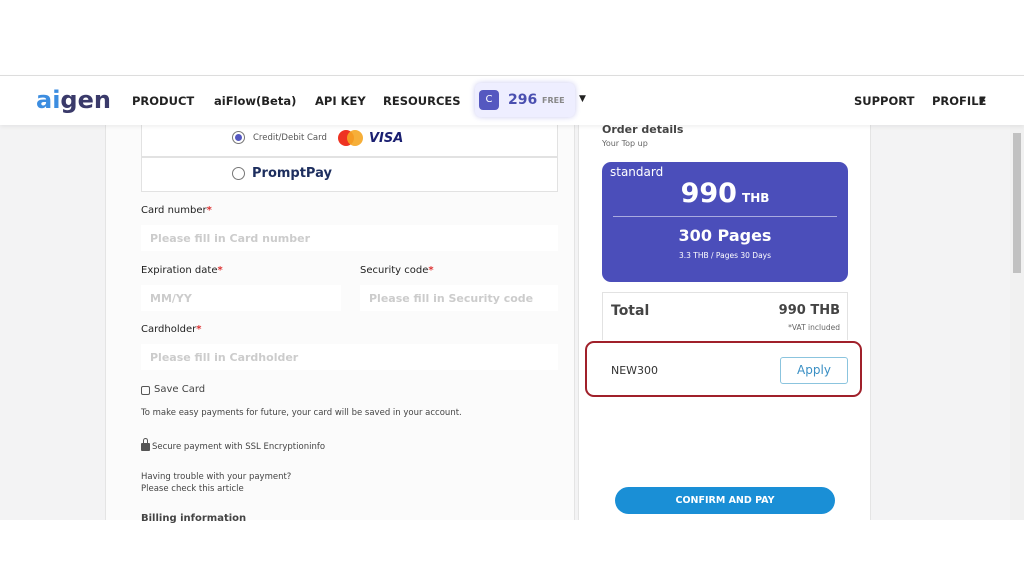 The width and height of the screenshot is (1024, 576). Describe the element at coordinates (982, 100) in the screenshot. I see `profile-caret-icon: ▼` at that location.